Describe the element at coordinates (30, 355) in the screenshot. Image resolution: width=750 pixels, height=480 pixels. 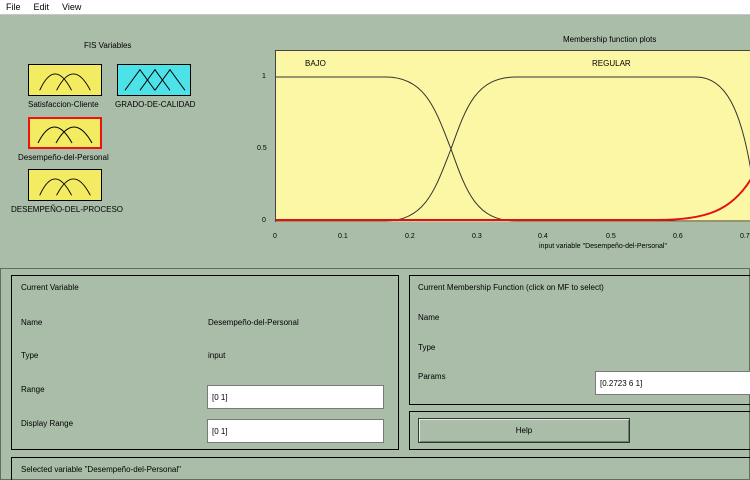
I see `type-label: Type` at that location.